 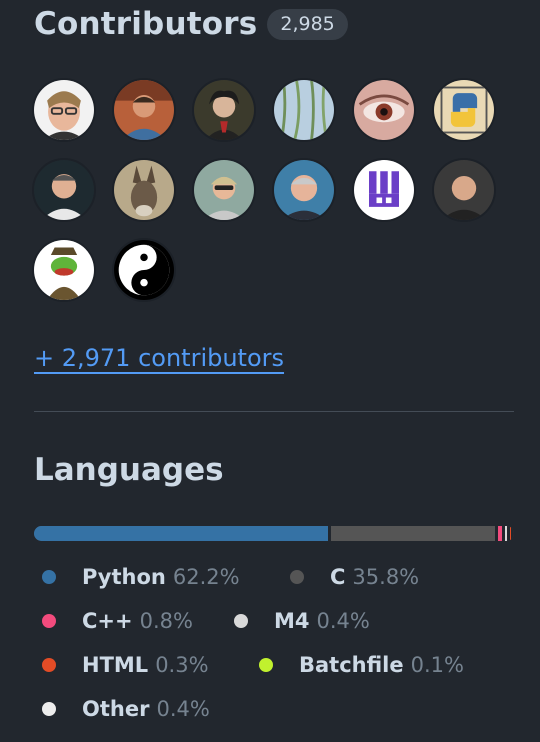 I want to click on language-item-cpp: C++ 0.8%, so click(x=117, y=621).